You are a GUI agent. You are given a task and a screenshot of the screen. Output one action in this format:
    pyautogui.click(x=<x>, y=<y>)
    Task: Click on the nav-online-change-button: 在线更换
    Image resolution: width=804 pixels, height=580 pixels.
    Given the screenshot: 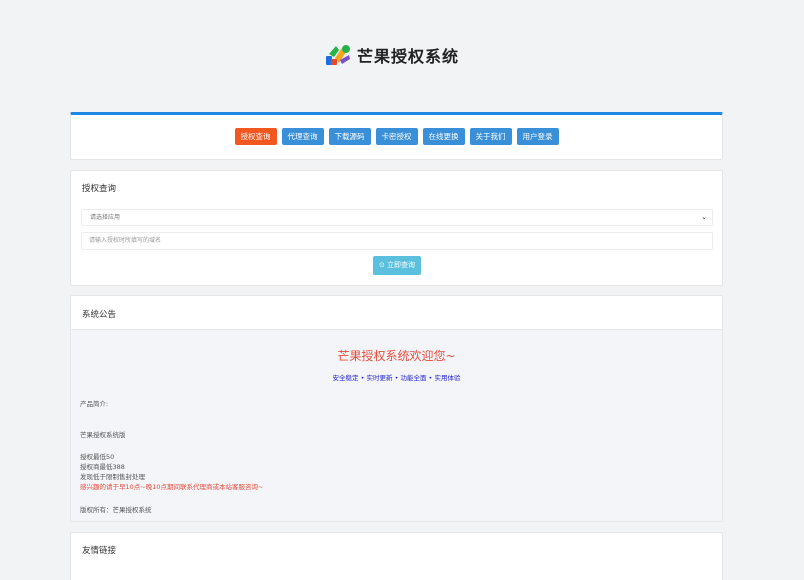 What is the action you would take?
    pyautogui.click(x=443, y=136)
    